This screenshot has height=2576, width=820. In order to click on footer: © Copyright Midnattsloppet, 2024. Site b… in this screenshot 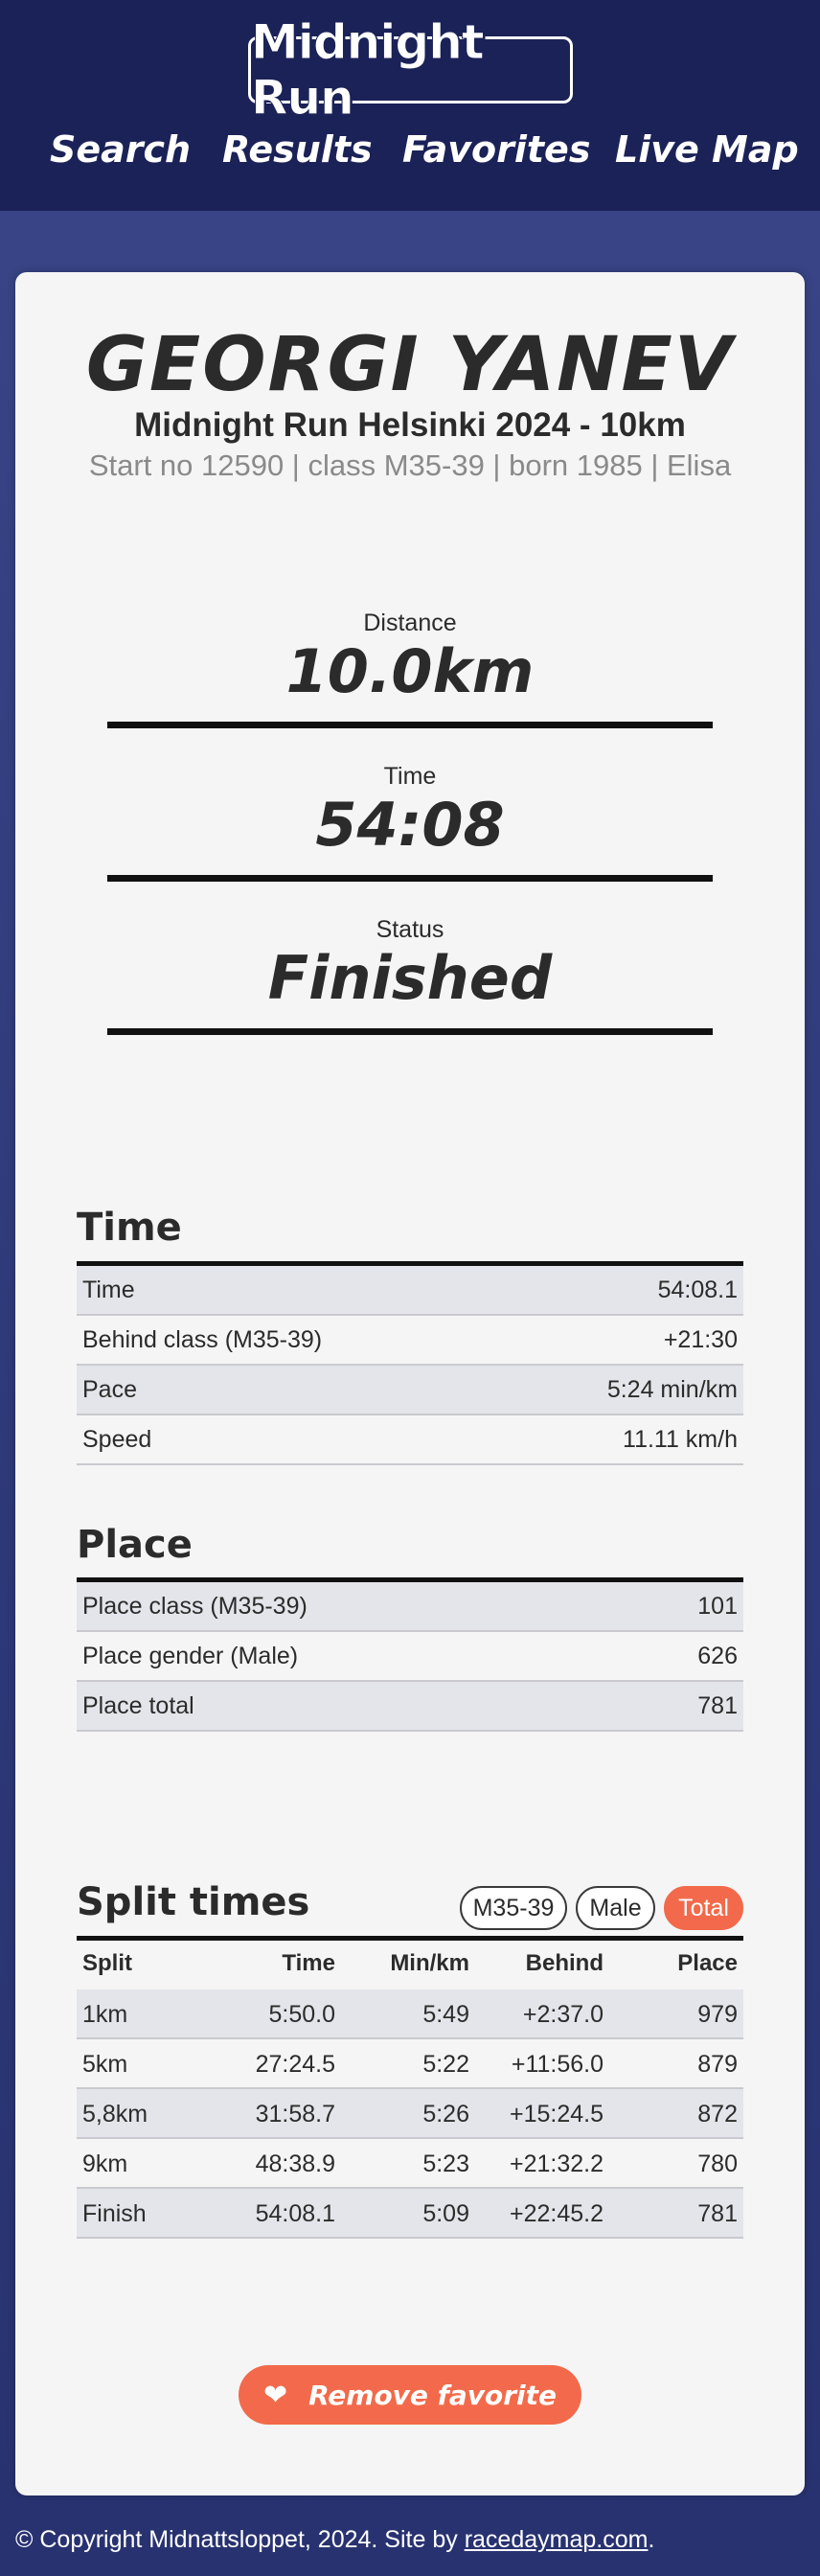, I will do `click(334, 2540)`.